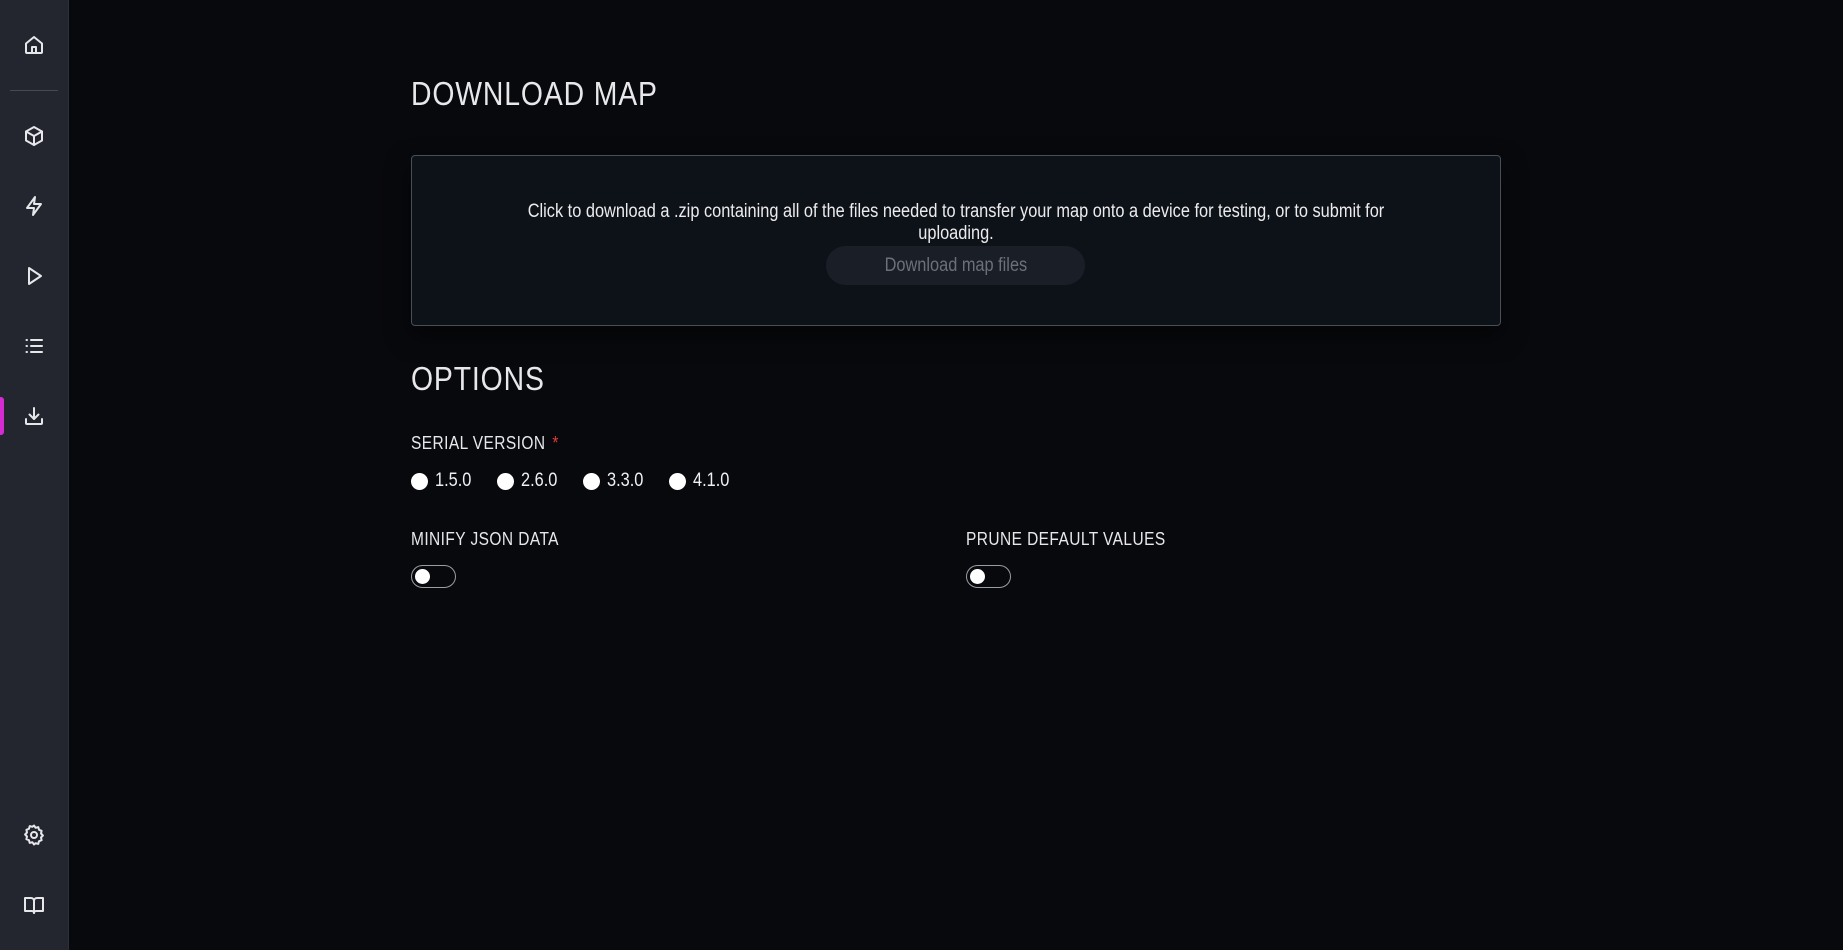 The width and height of the screenshot is (1843, 950). I want to click on download-icon, so click(34, 416).